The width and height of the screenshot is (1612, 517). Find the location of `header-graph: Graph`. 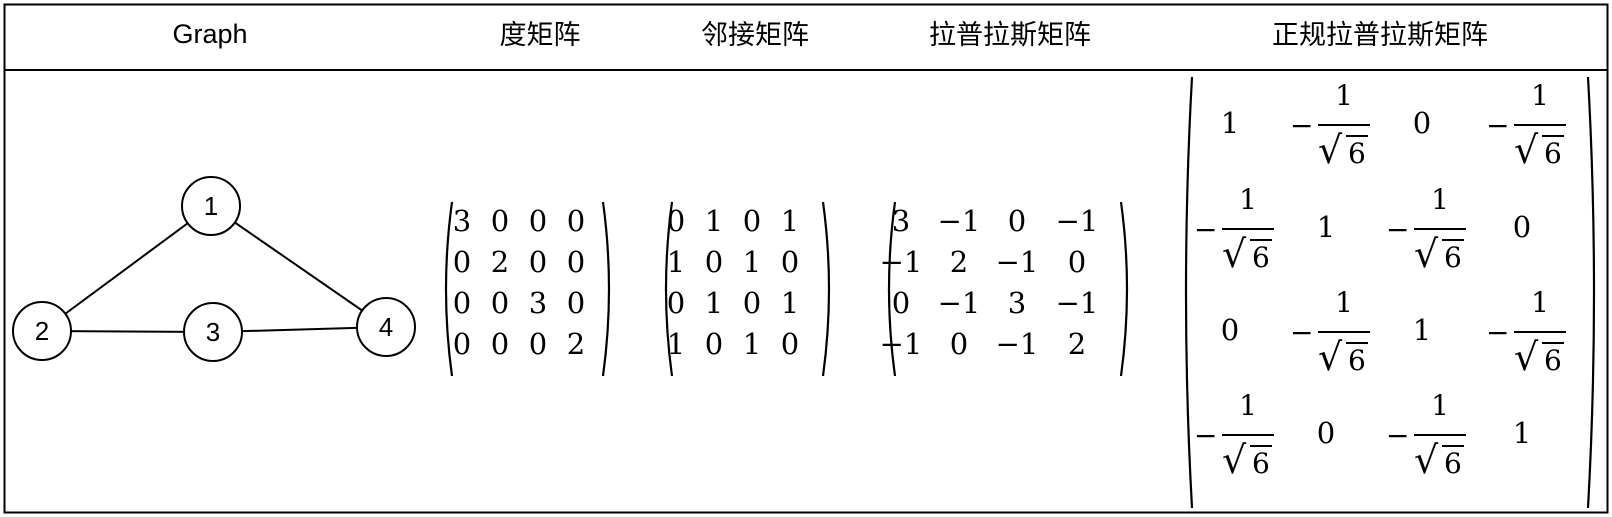

header-graph: Graph is located at coordinates (210, 34).